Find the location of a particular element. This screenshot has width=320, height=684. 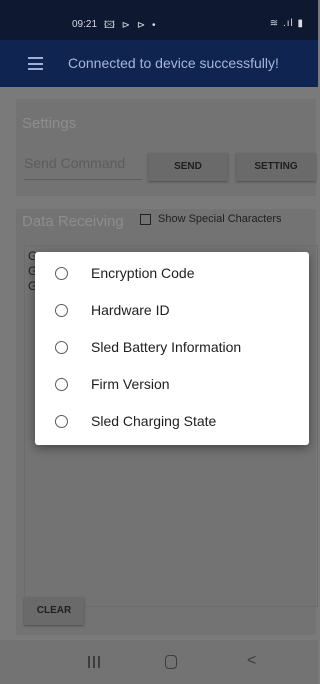

option-sled-battery-information: Sled Battery Information is located at coordinates (172, 347).